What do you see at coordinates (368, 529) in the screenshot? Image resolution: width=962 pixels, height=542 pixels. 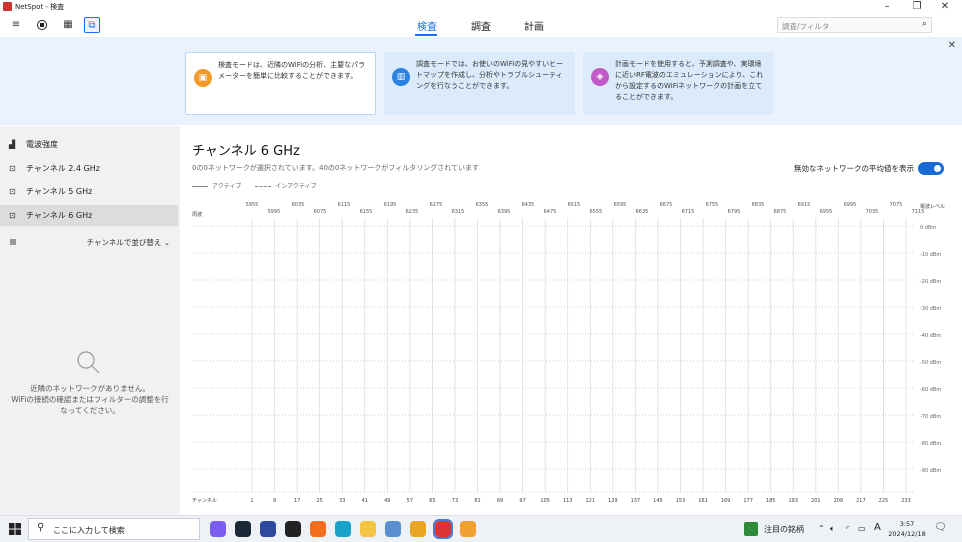 I see `explorer-icon` at bounding box center [368, 529].